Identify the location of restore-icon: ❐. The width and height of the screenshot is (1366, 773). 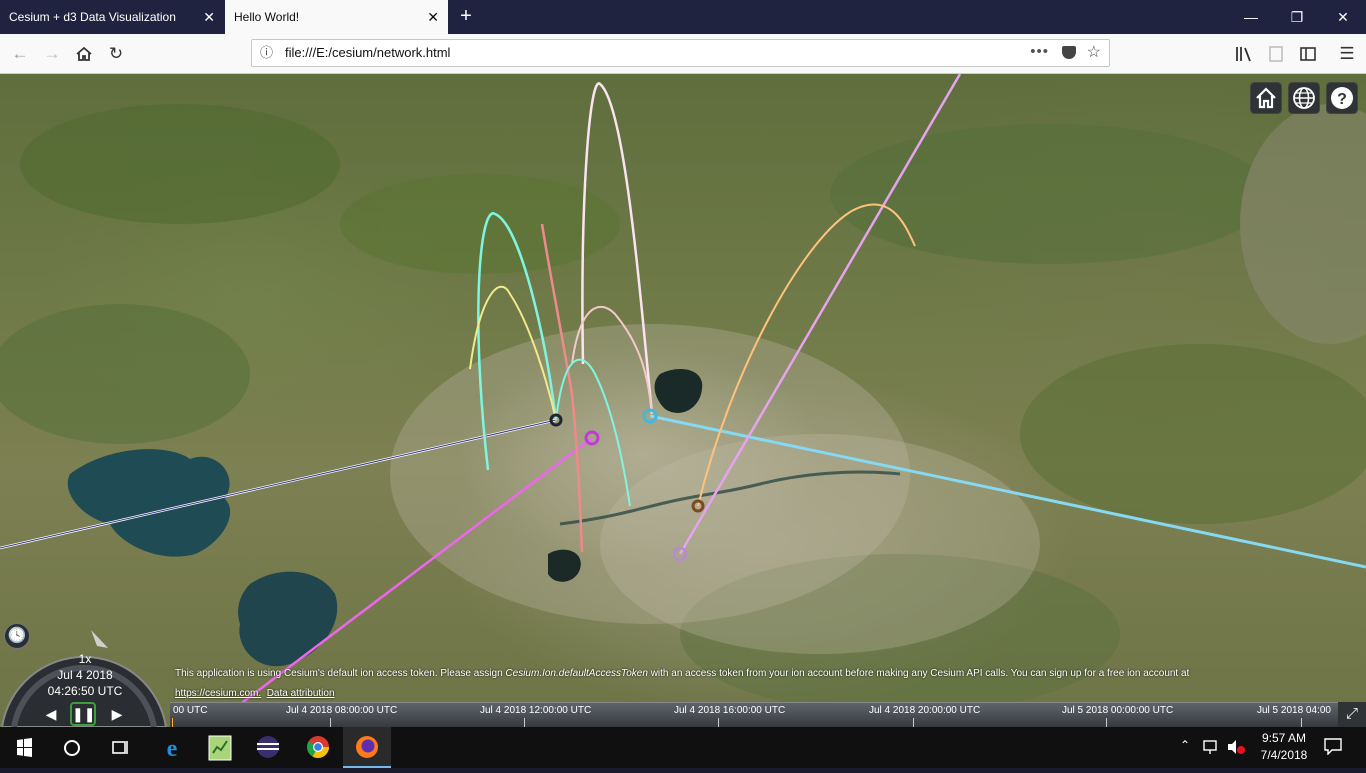
(1297, 17).